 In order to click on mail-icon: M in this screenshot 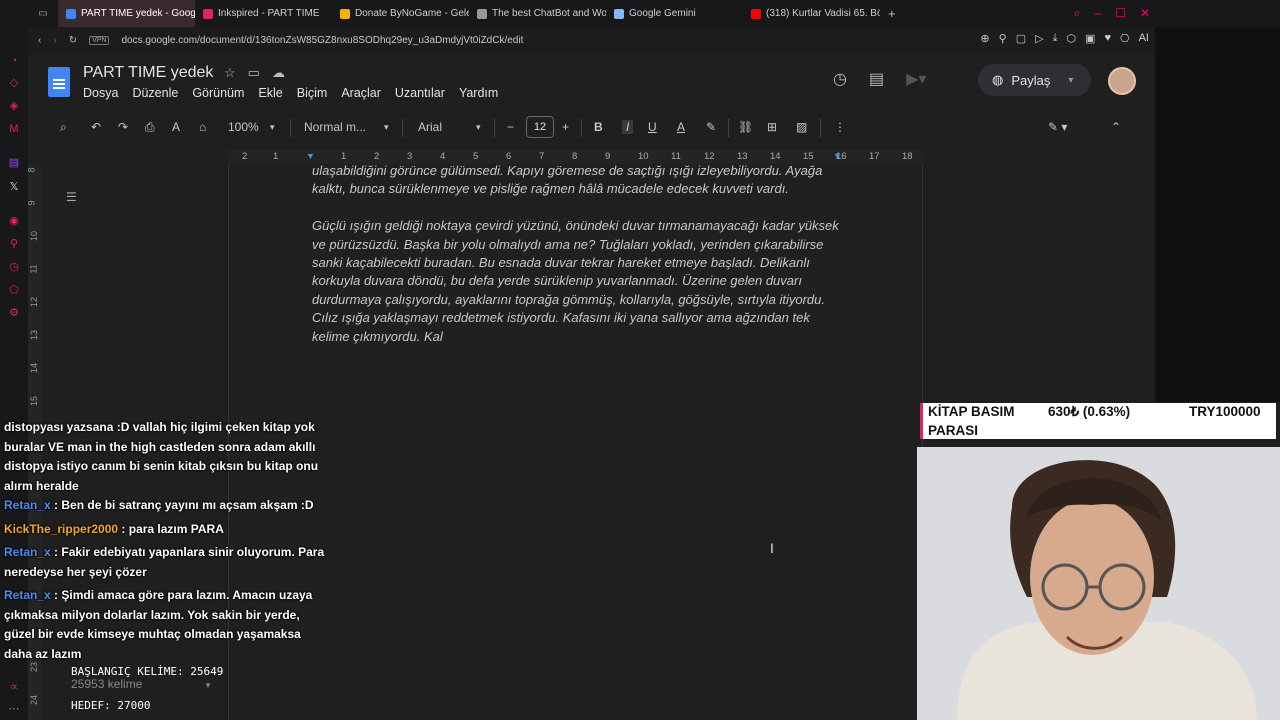, I will do `click(14, 129)`.